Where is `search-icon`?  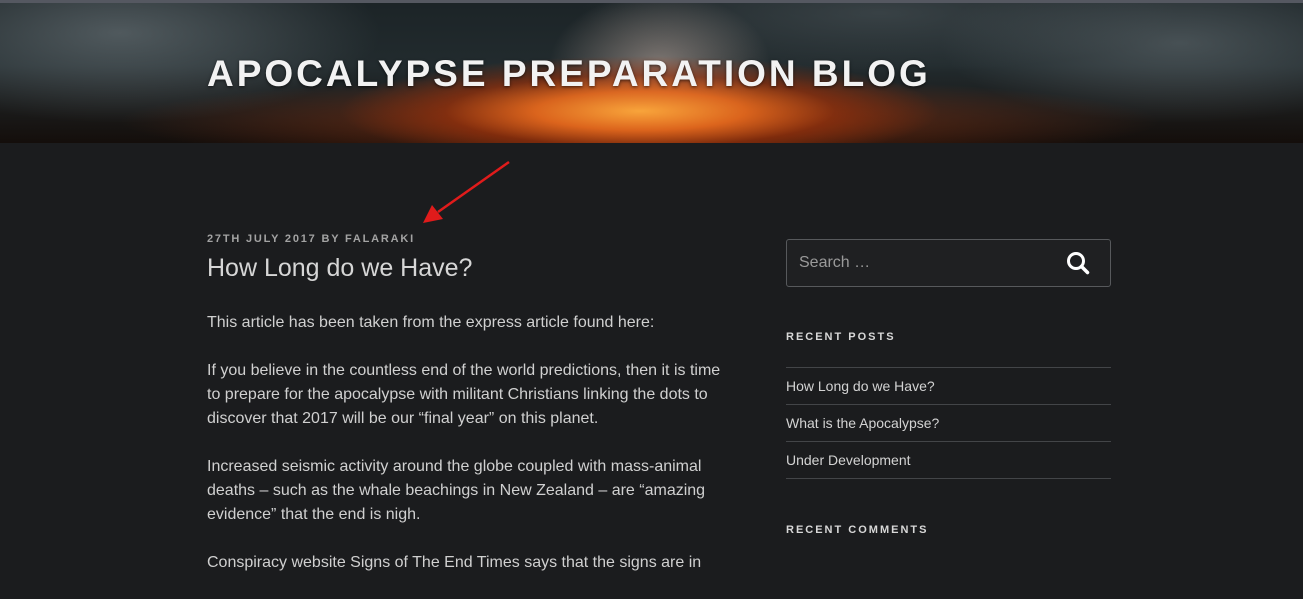 search-icon is located at coordinates (1078, 263).